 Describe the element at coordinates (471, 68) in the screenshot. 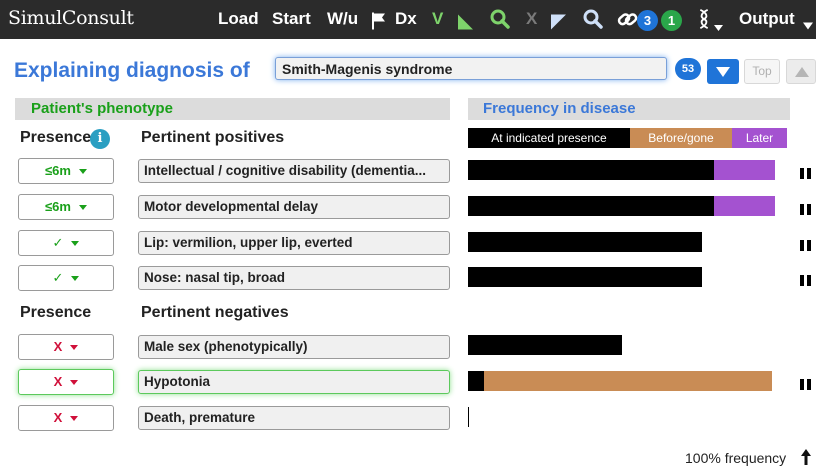

I see `diagnosis-input: Smith-Magenis syndrome` at that location.